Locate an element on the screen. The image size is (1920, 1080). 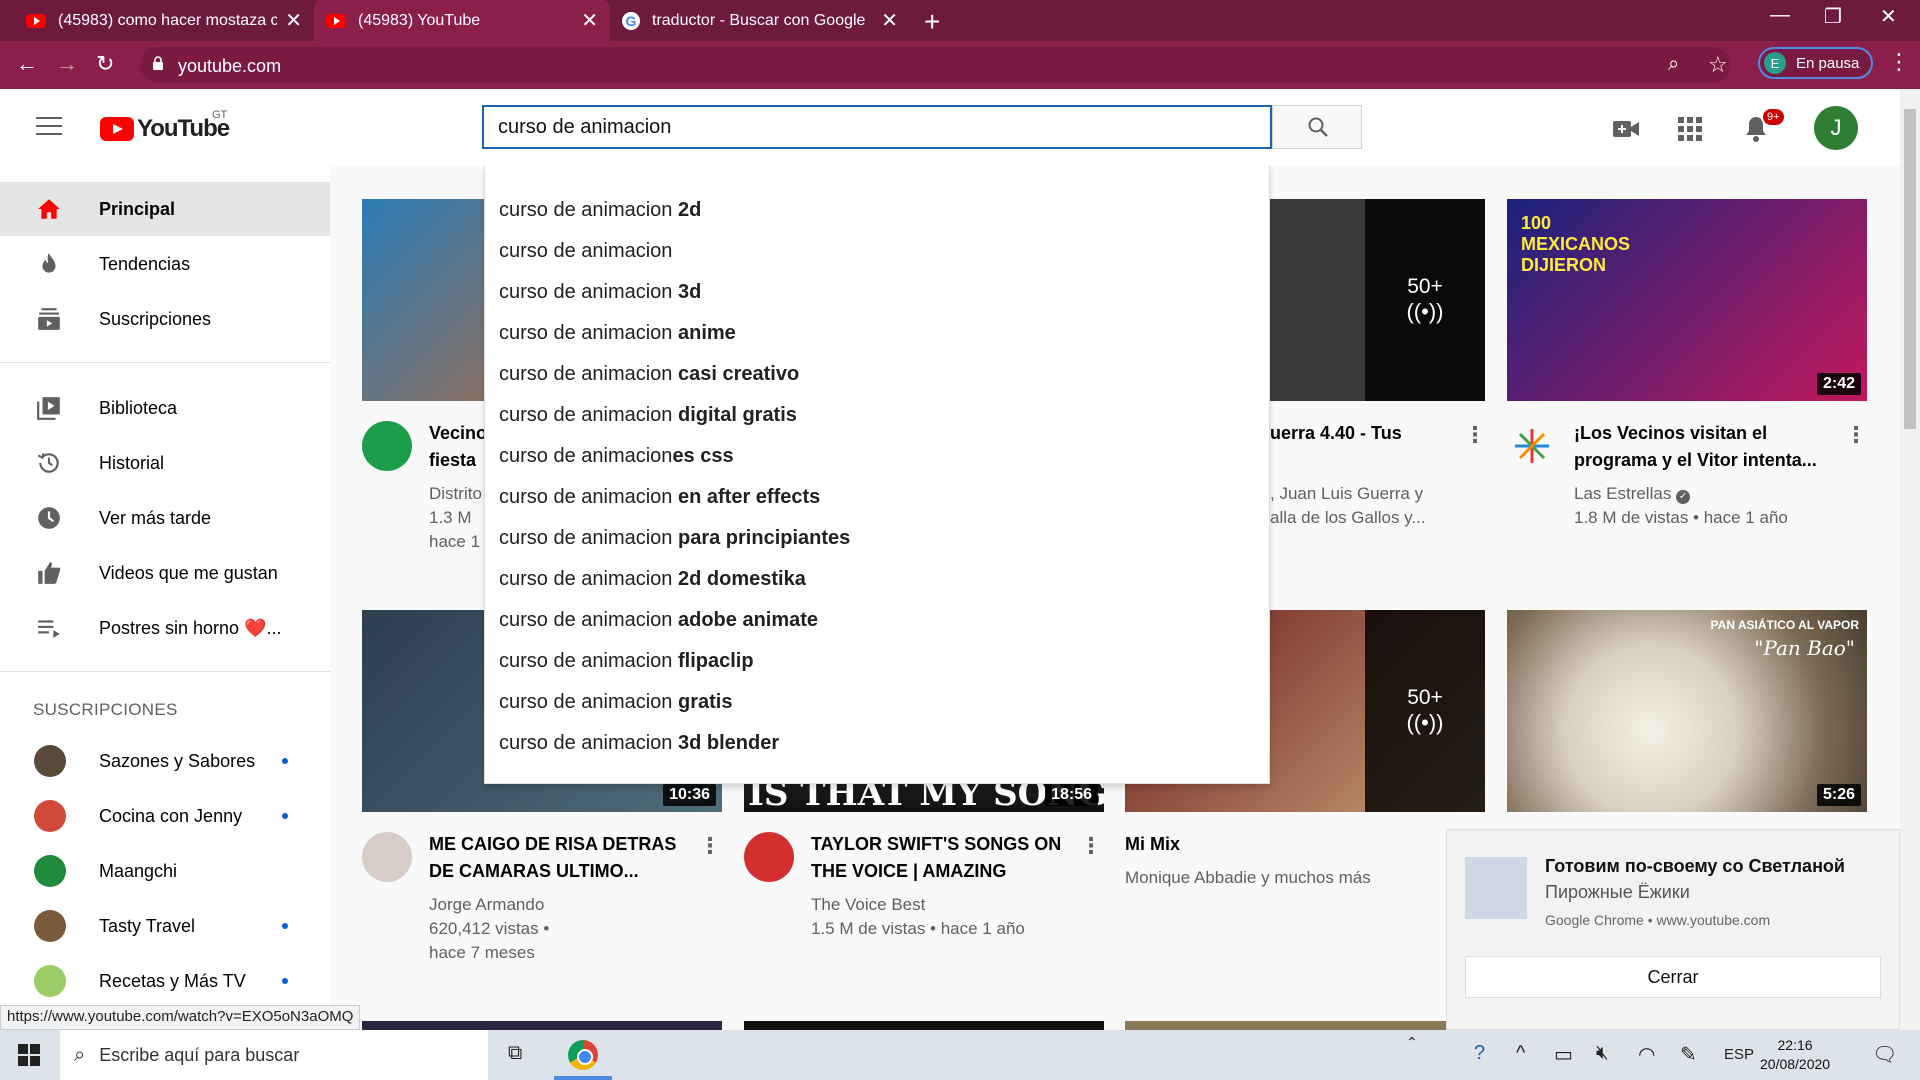
sidebar-item-principal: Principal is located at coordinates (165, 209).